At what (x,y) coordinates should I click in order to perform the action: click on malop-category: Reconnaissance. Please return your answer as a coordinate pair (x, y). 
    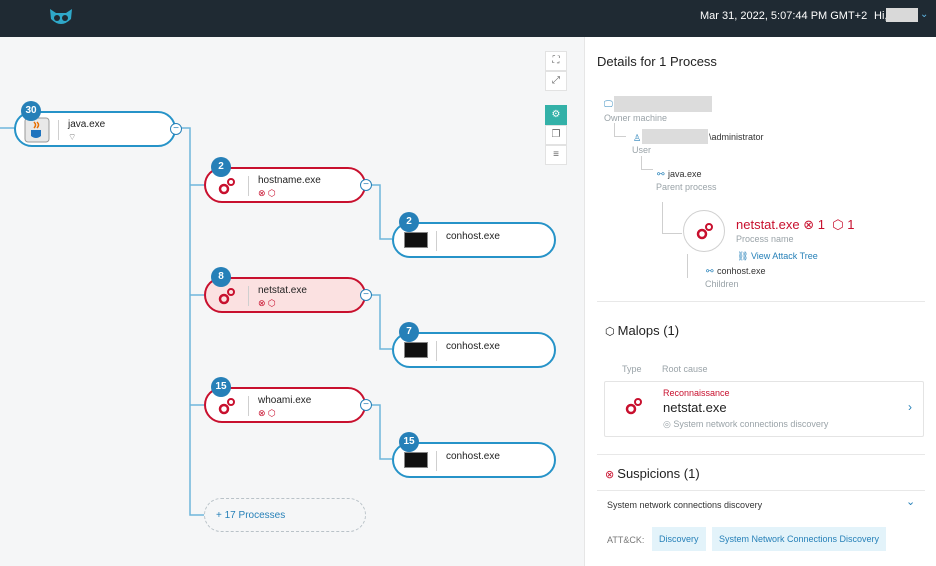
    Looking at the image, I should click on (696, 393).